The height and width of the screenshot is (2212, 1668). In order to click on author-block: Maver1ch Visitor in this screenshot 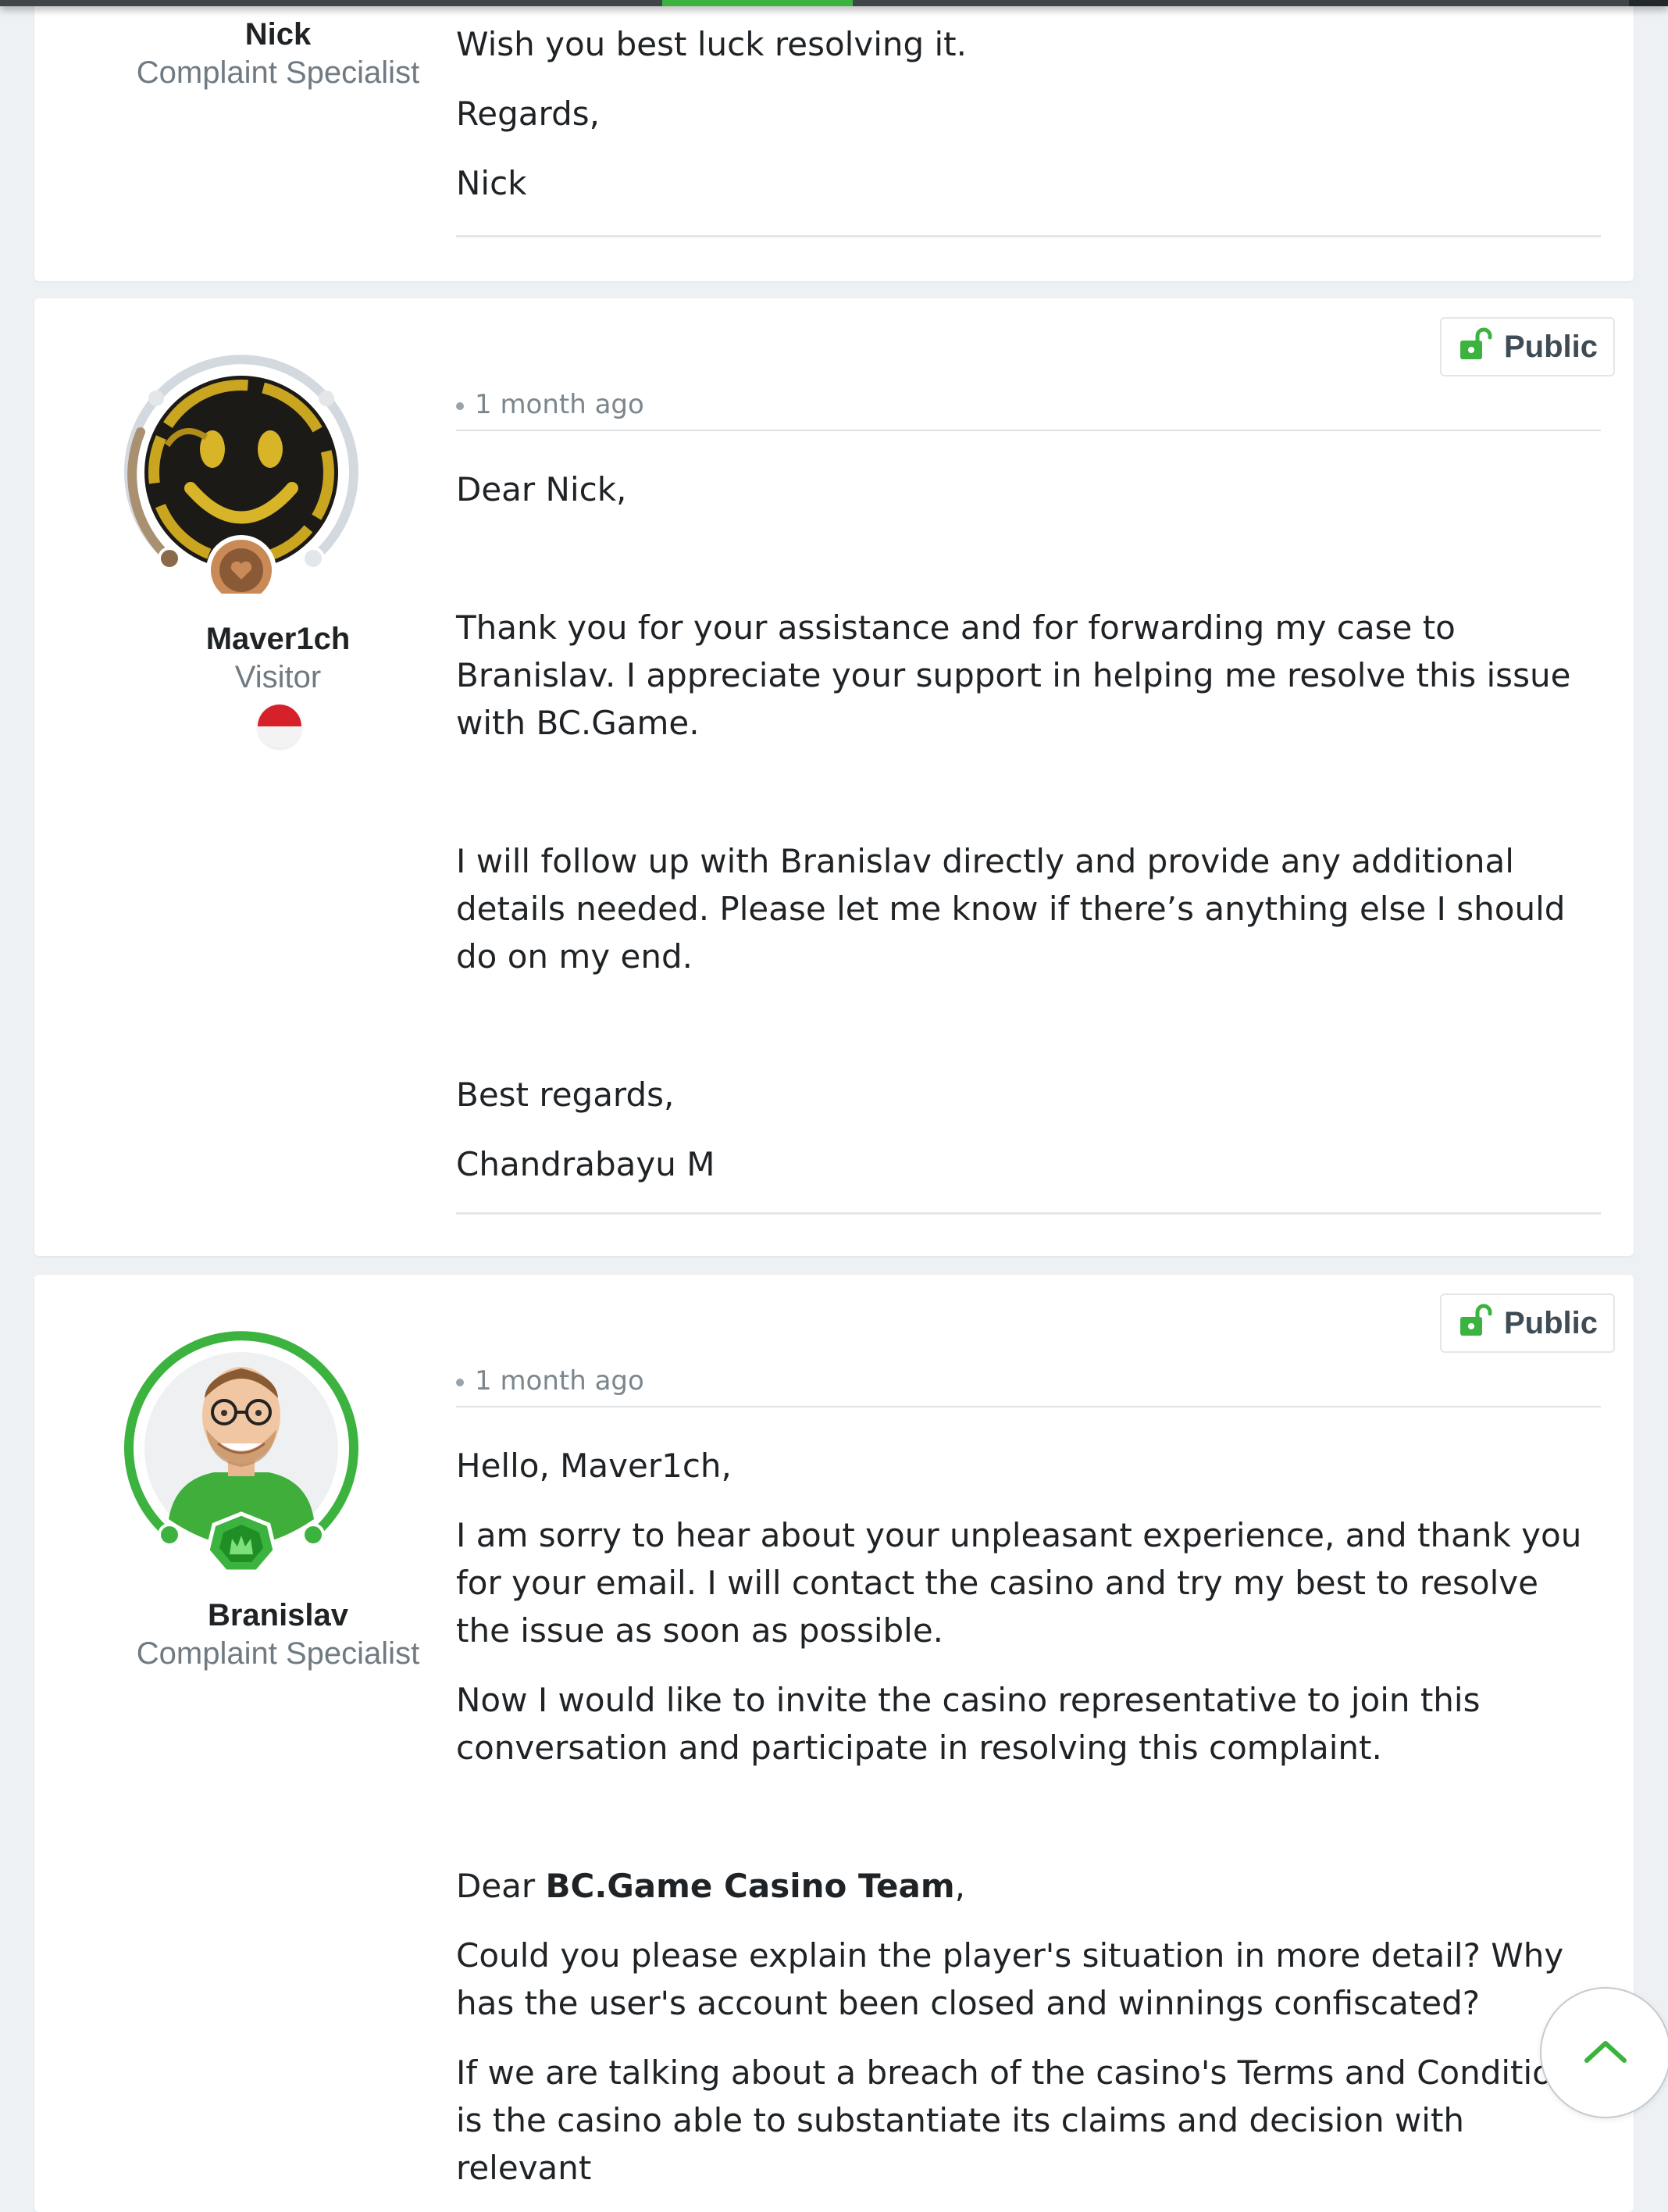, I will do `click(278, 658)`.